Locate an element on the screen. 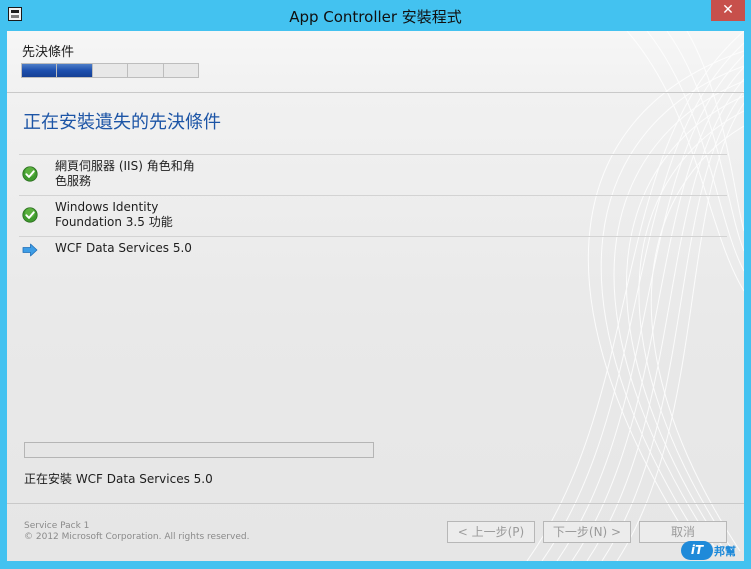  blue-arrow-icon is located at coordinates (30, 250).